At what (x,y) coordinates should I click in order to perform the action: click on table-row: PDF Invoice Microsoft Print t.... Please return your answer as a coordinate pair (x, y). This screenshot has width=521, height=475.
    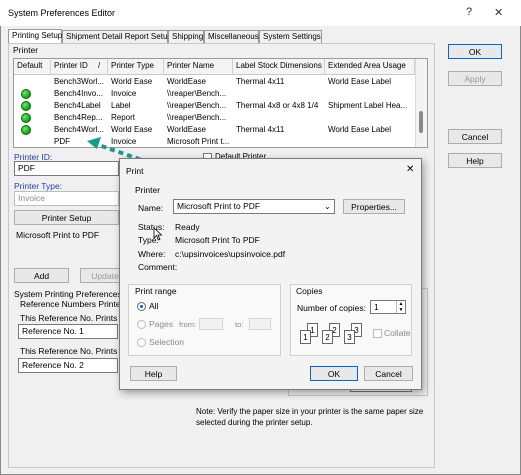
    Looking at the image, I should click on (214, 141).